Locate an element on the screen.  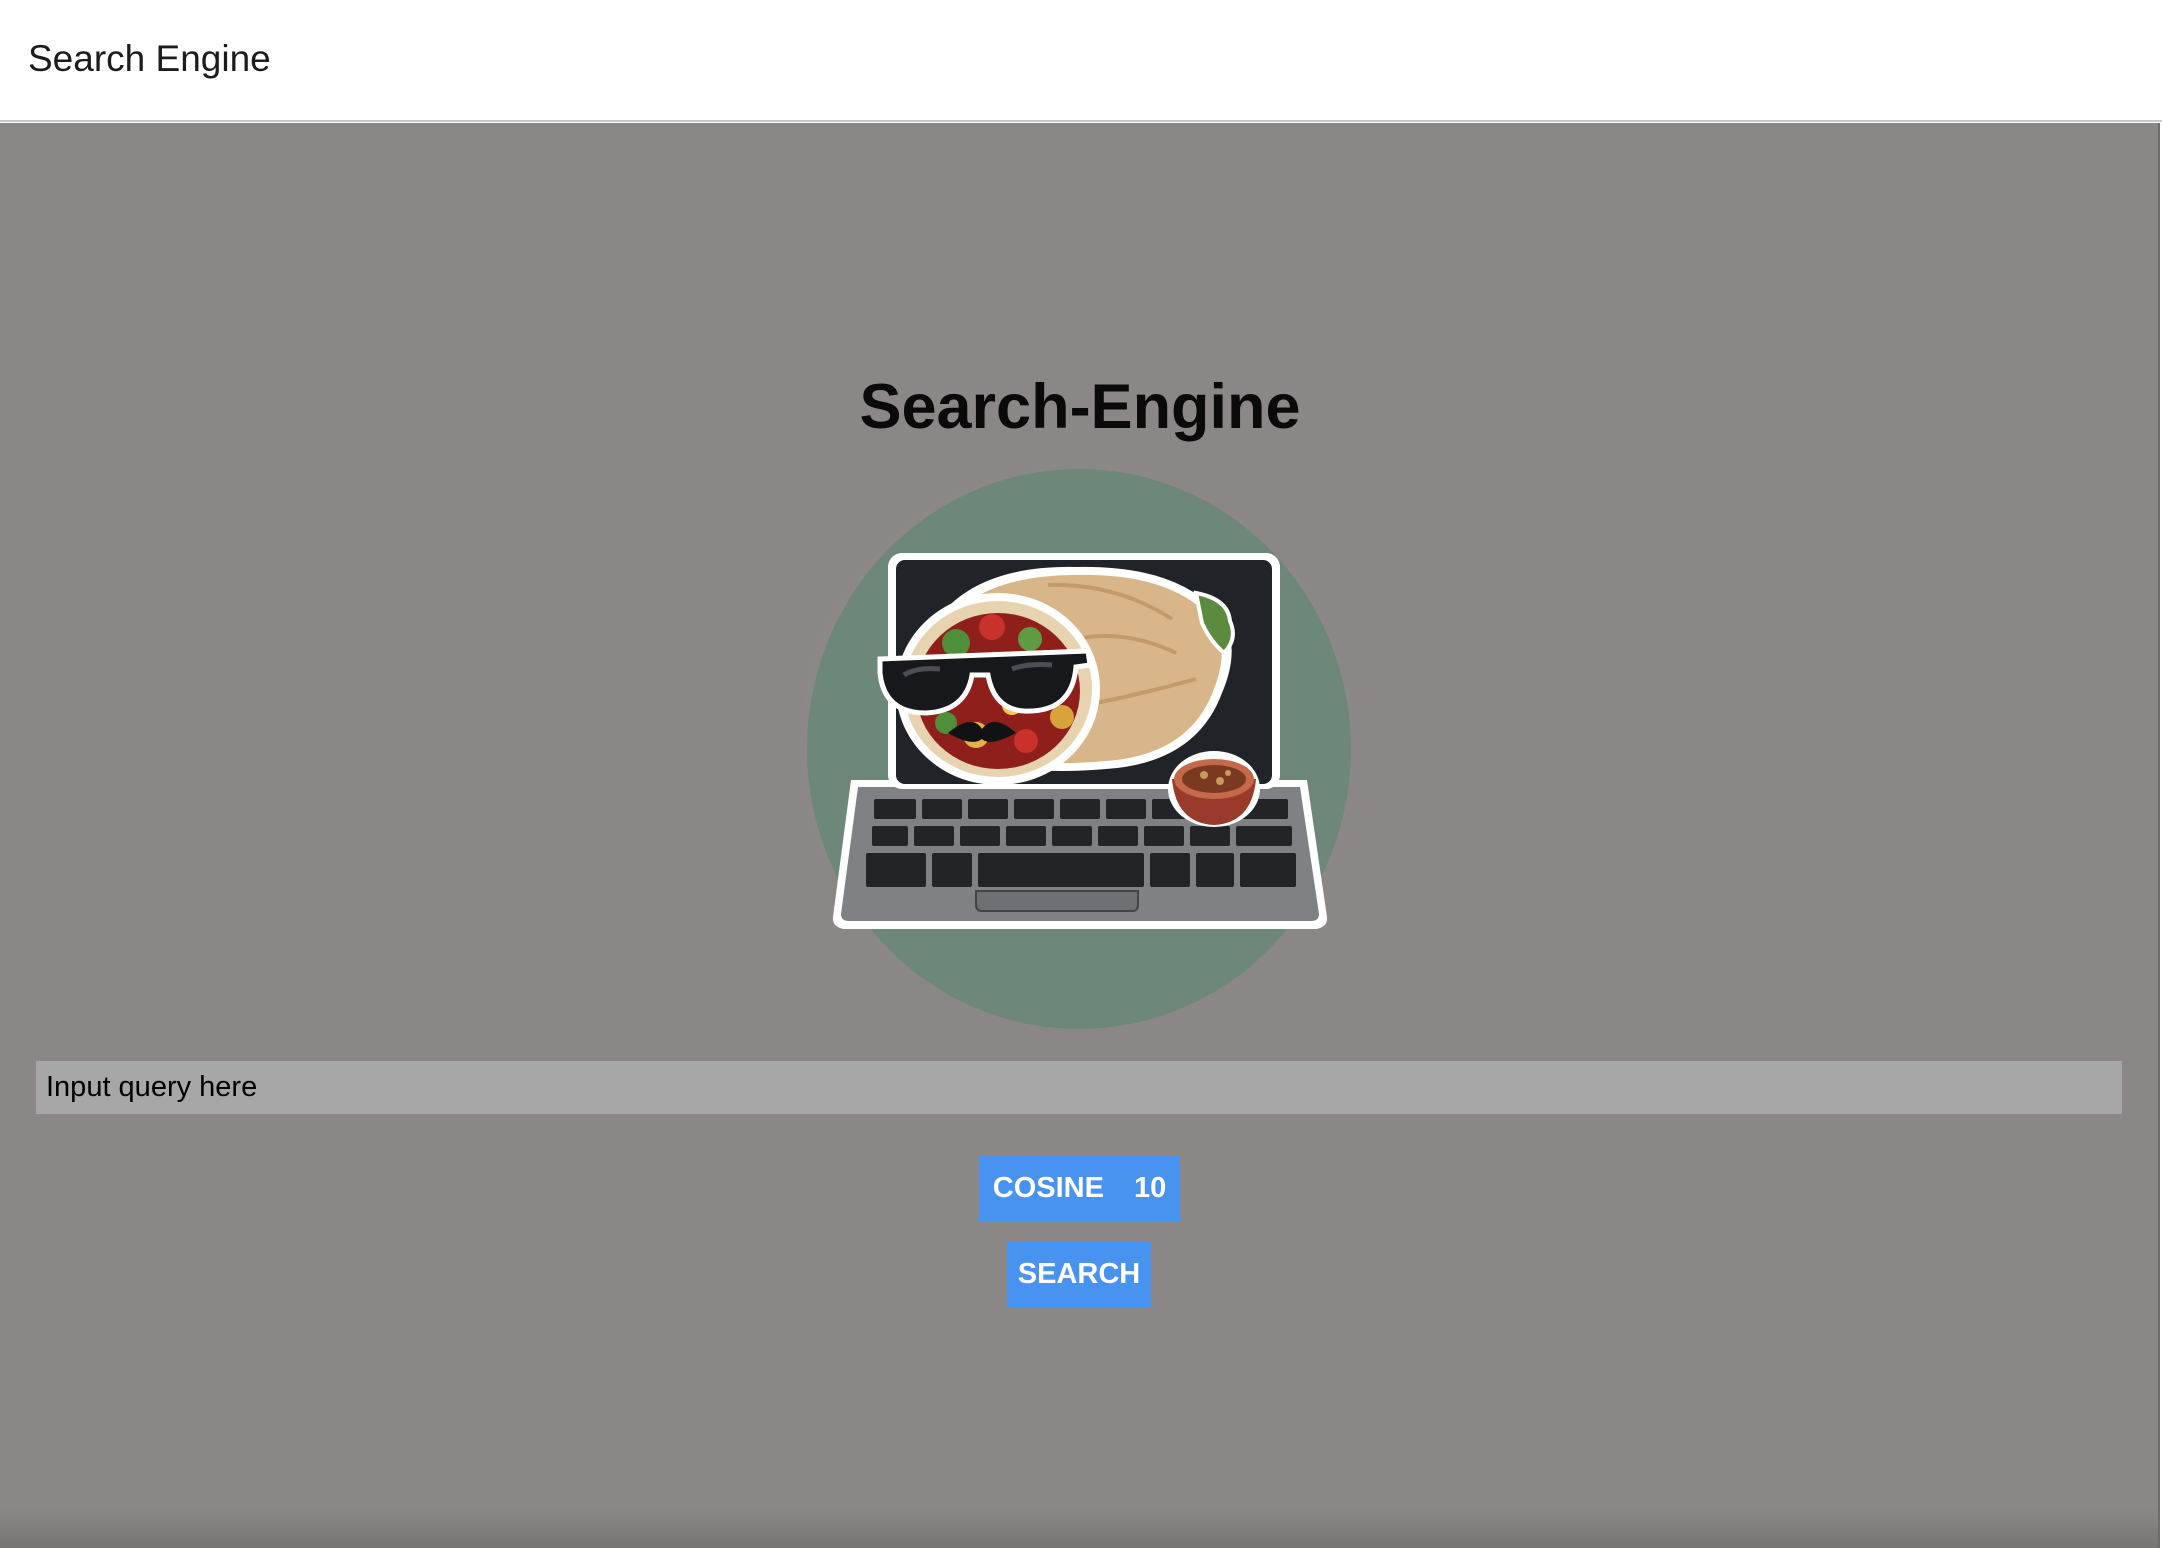
burrito-laptop-logo is located at coordinates (1076, 743).